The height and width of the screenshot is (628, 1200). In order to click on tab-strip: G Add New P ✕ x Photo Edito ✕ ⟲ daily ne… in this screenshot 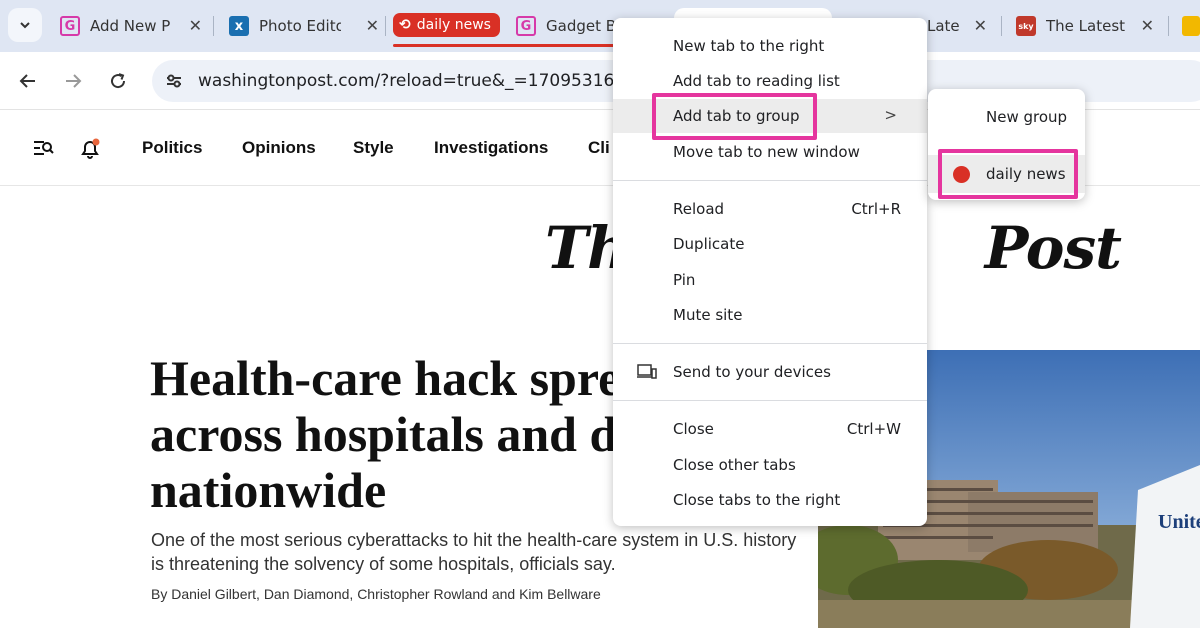, I will do `click(600, 26)`.